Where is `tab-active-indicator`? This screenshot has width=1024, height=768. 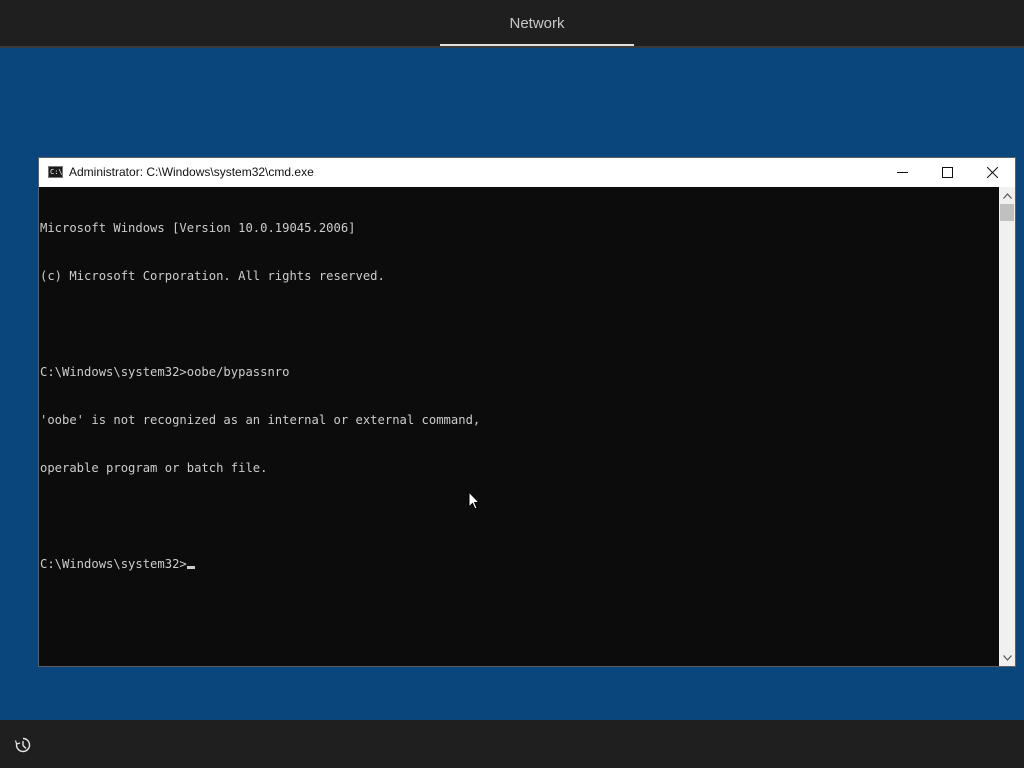
tab-active-indicator is located at coordinates (537, 45).